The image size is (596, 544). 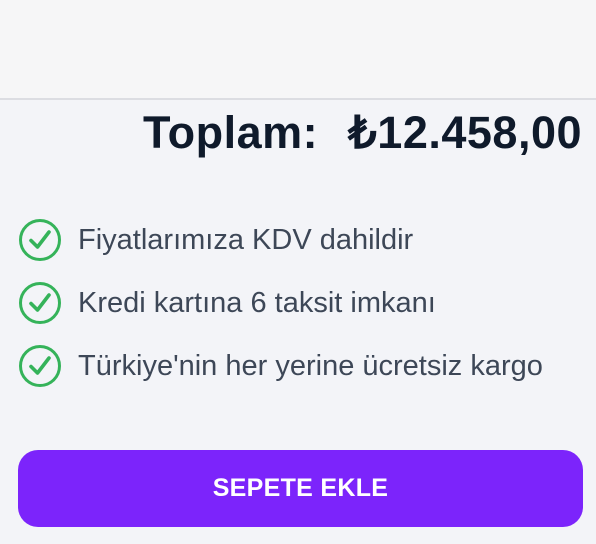 I want to click on feature-text: Türkiye'nin her yerine ücretsiz kargo, so click(x=310, y=365).